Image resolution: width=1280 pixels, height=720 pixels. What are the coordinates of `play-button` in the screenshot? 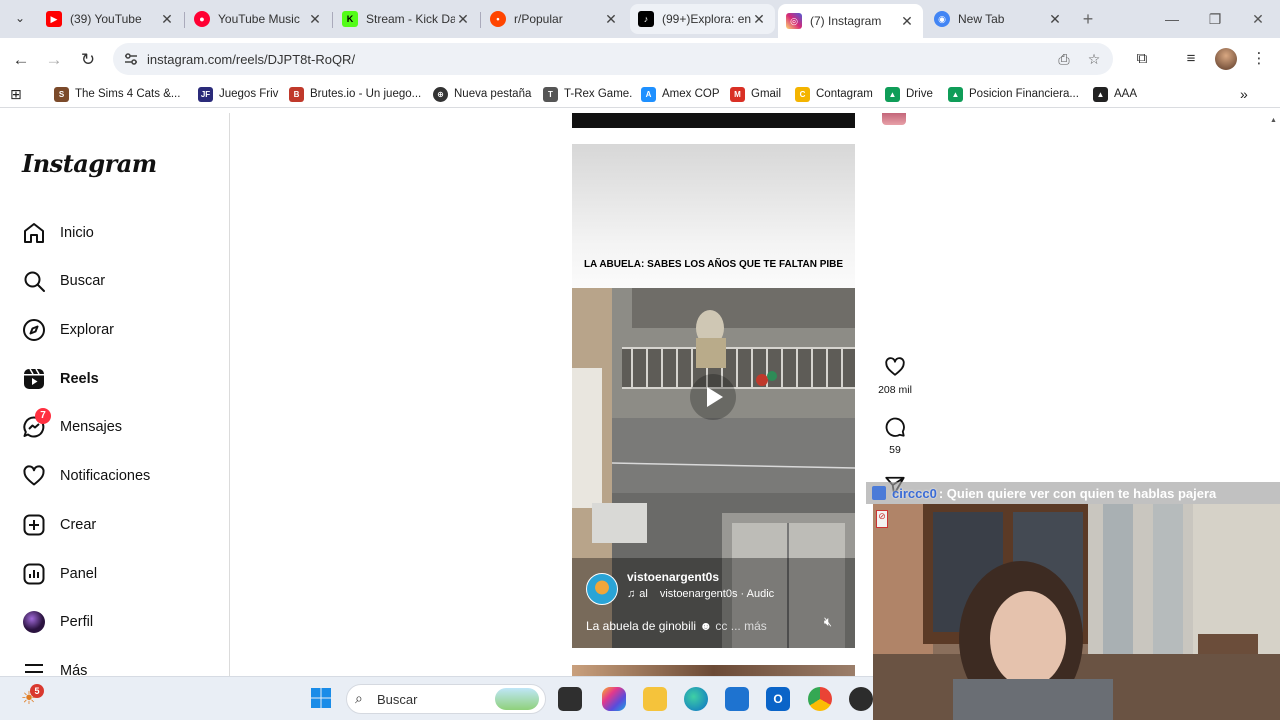 It's located at (713, 397).